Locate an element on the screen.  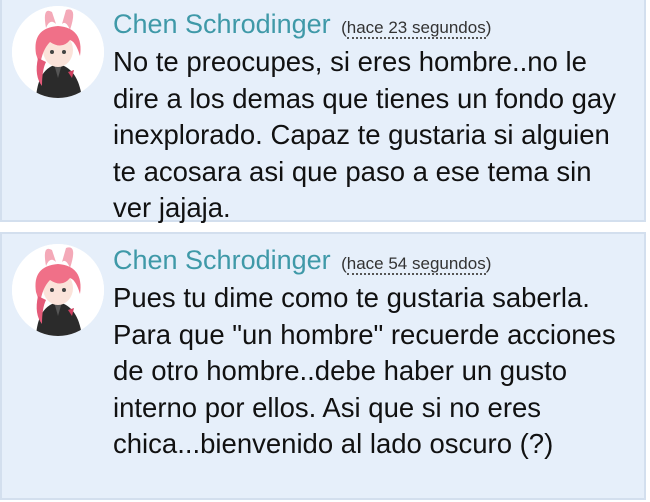
comment-time: (hace 23 segundos) is located at coordinates (416, 28).